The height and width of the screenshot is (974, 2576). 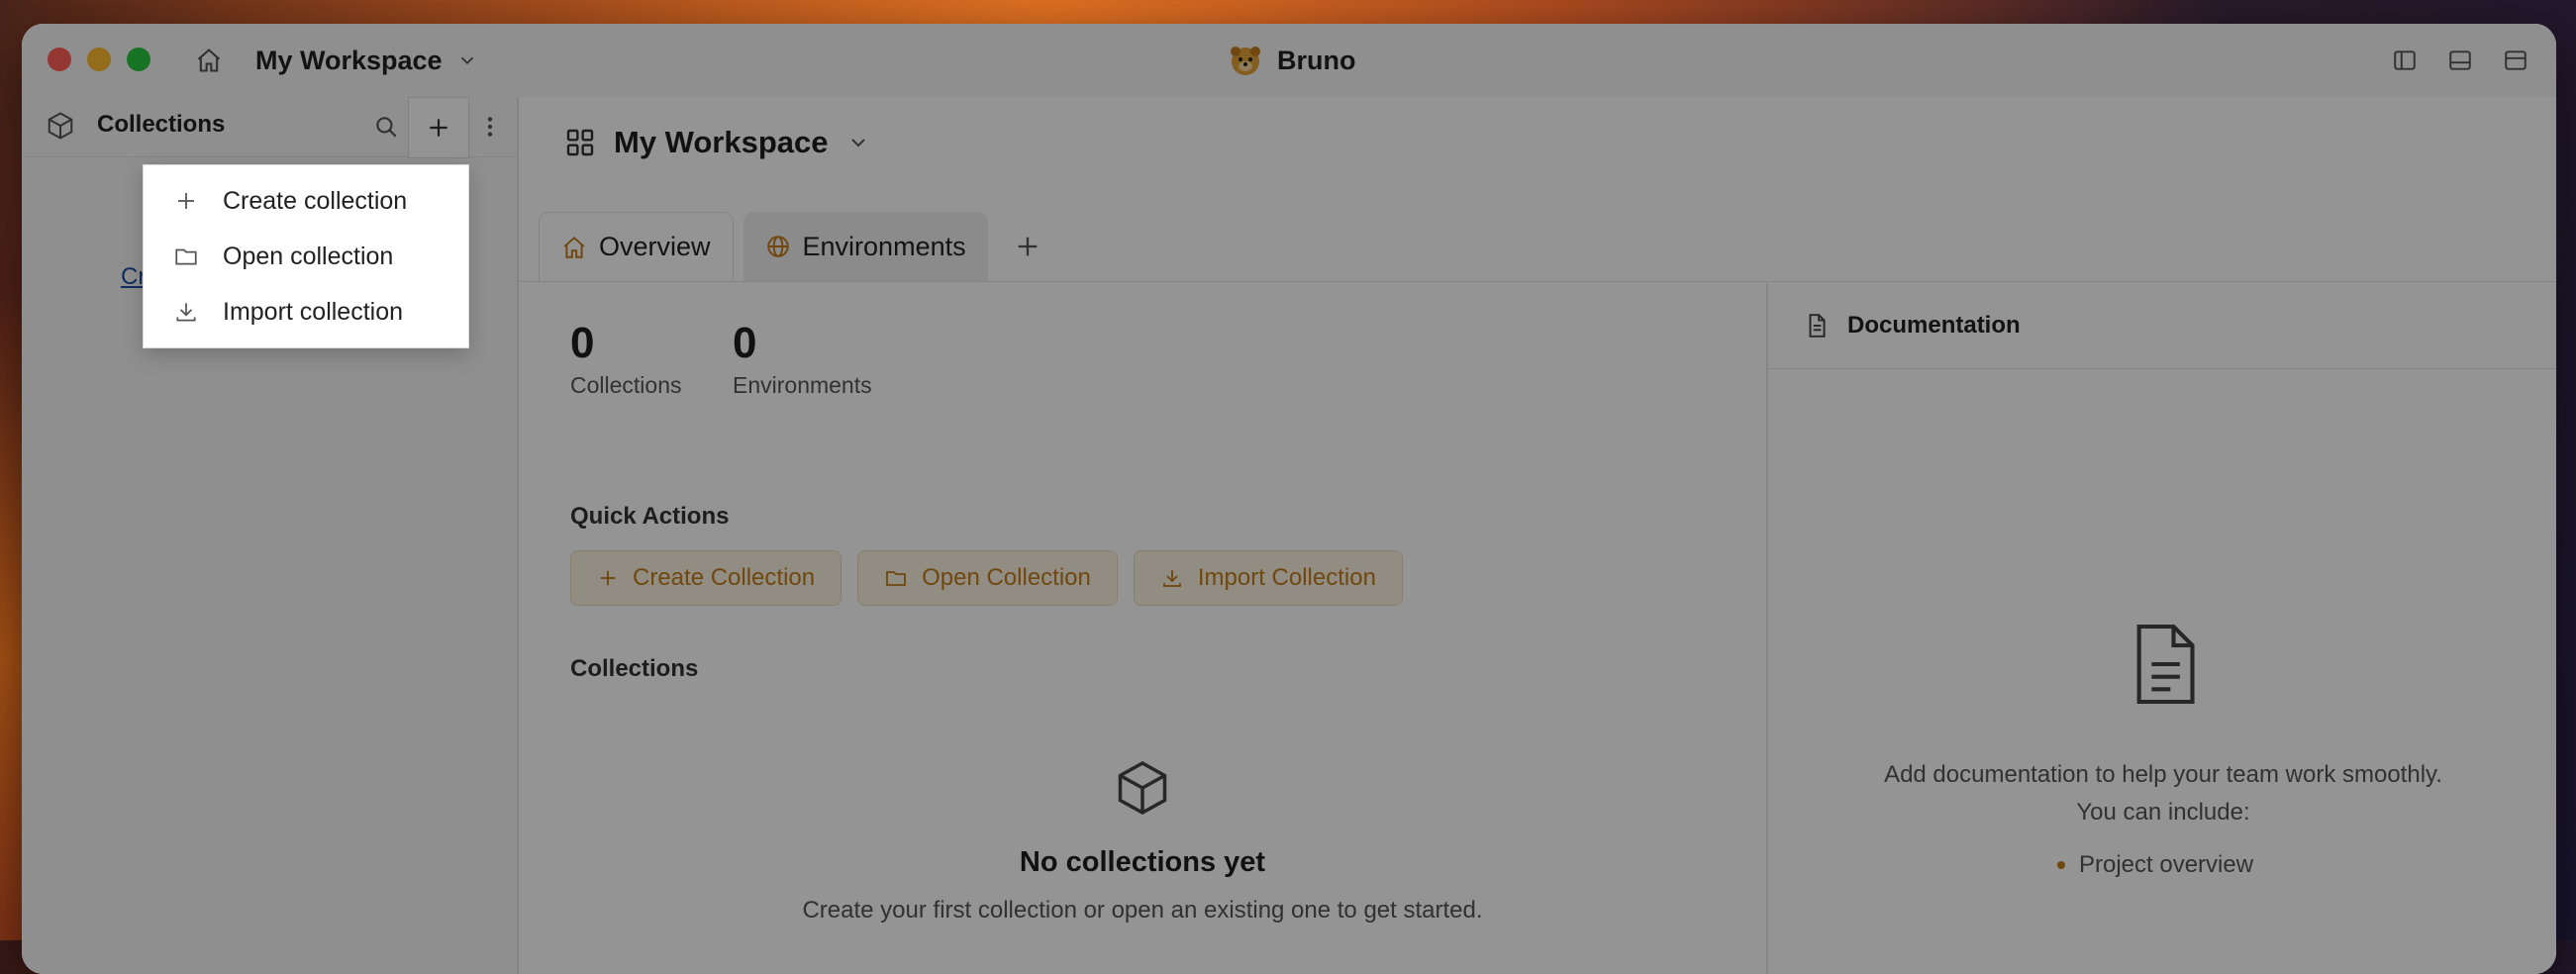 I want to click on menu-item-import-collection: Import collection, so click(x=306, y=312).